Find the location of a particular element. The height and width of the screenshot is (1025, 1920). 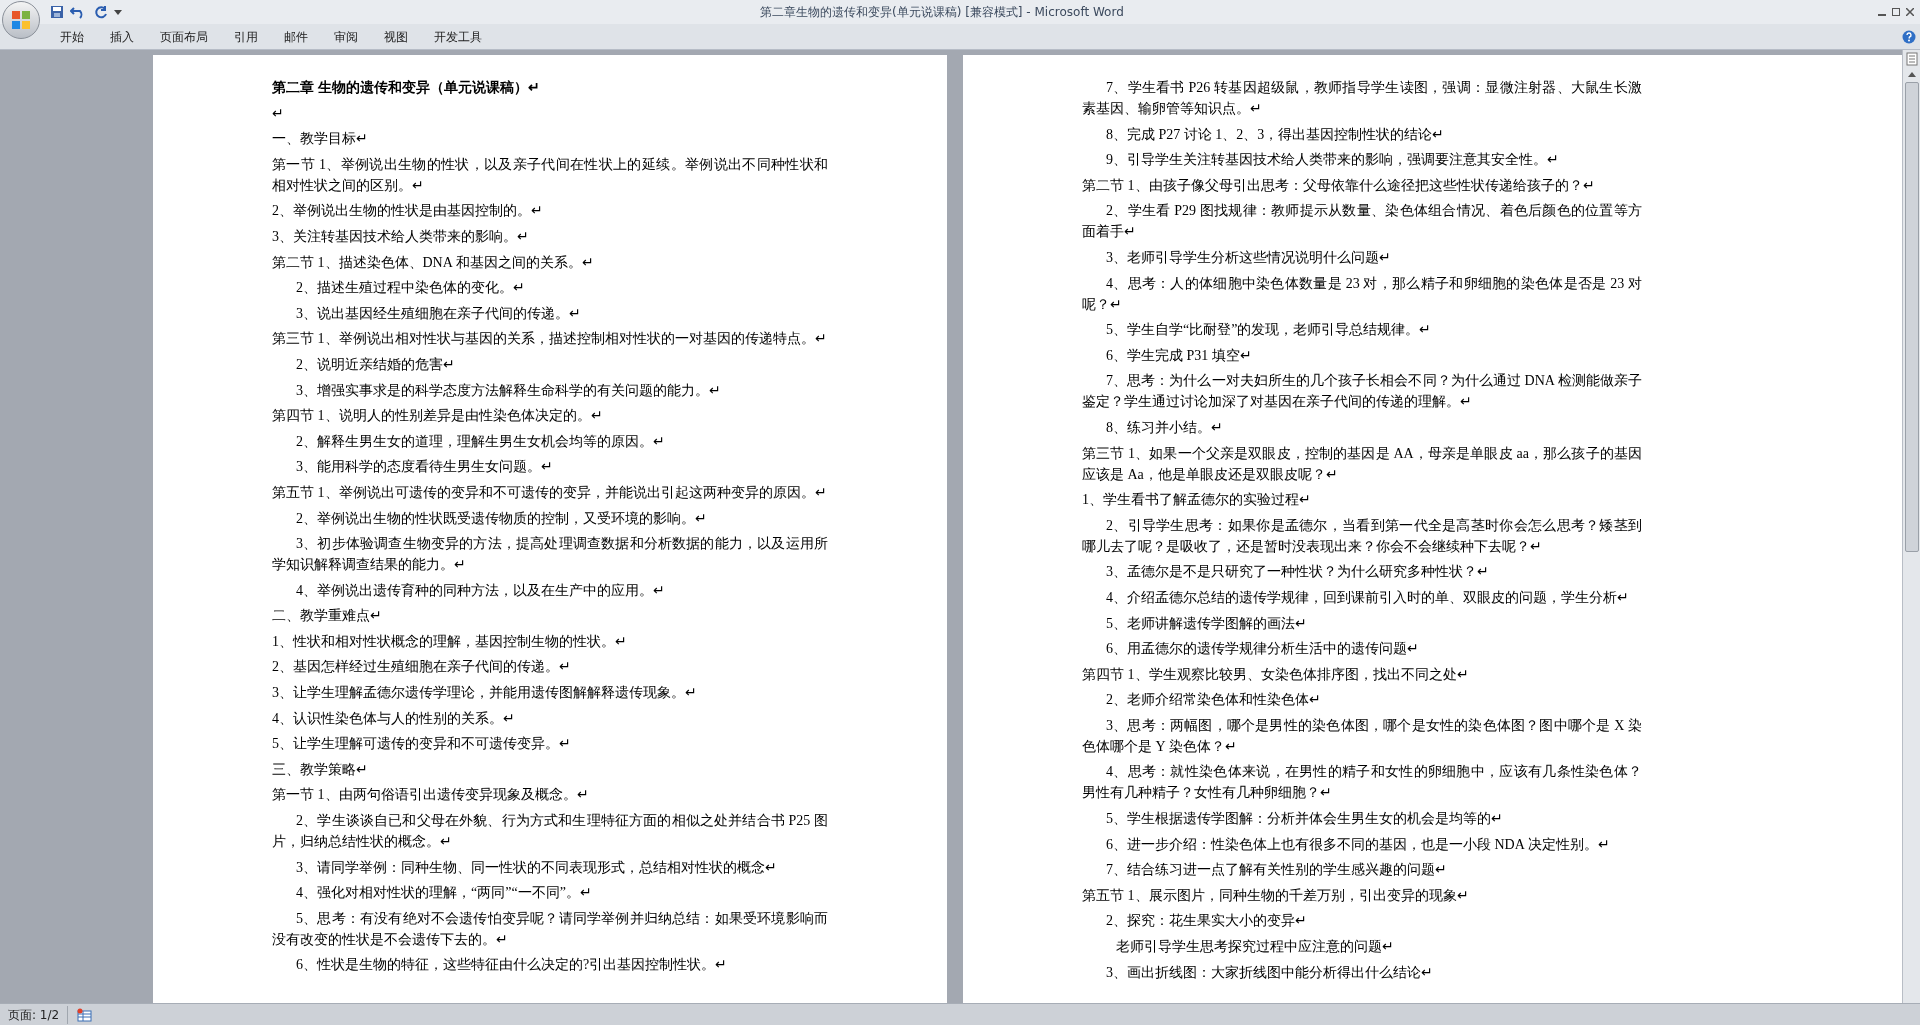

paragraph: 第五节 1、举例说出可遗传的变异和不可遗传的变异，并能说出引起这两种变异的原因。↵ is located at coordinates (550, 492).